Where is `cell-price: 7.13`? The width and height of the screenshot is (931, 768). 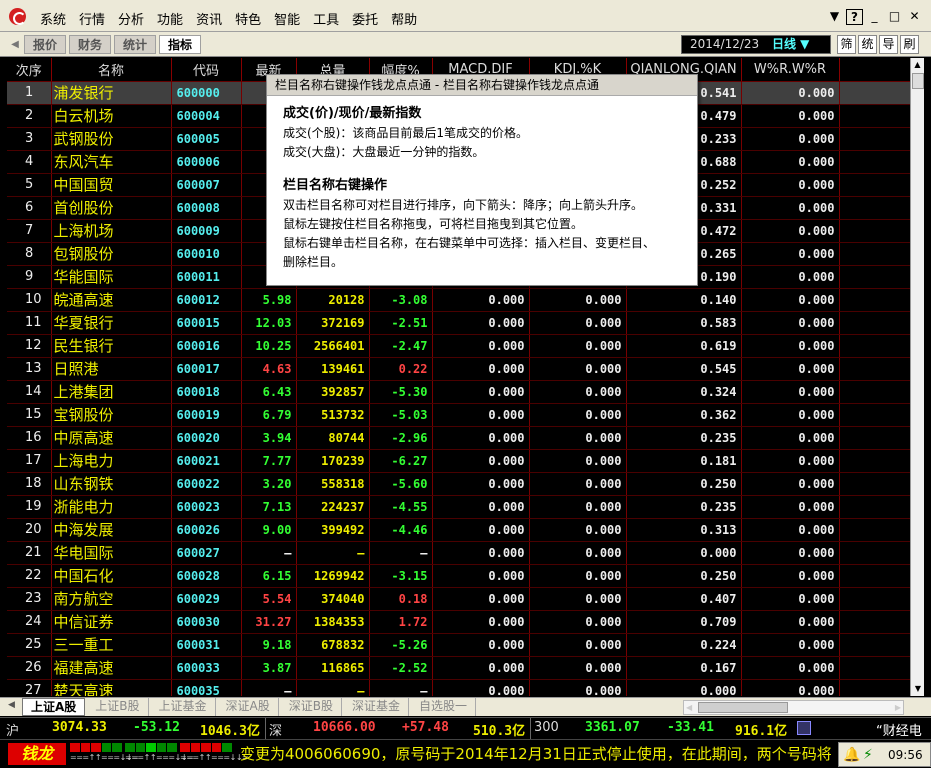
cell-price: 7.13 is located at coordinates (269, 507).